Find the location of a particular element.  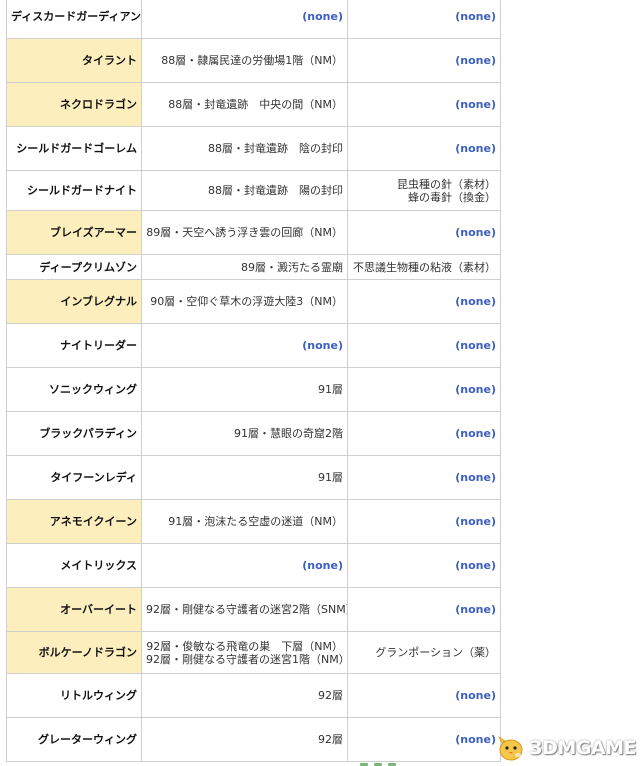

place-text: 89層・天空へ誘う浮き雲の回廊（NM） is located at coordinates (244, 232).